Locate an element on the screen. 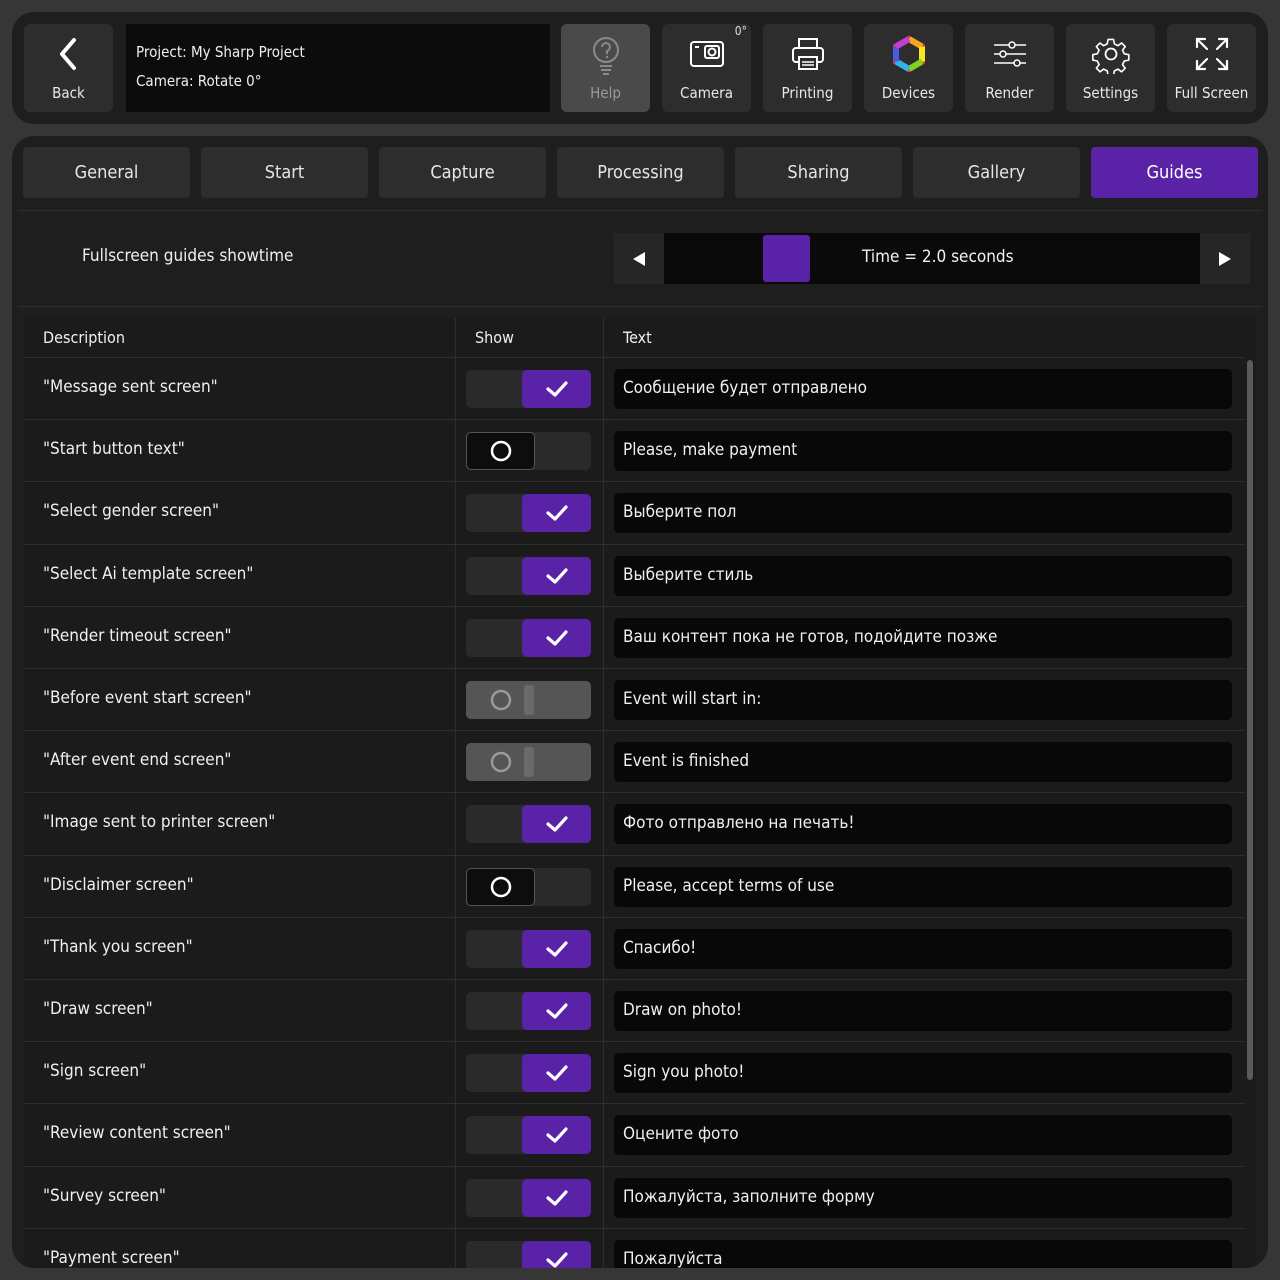 Image resolution: width=1280 pixels, height=1280 pixels. tab-general: General is located at coordinates (106, 172).